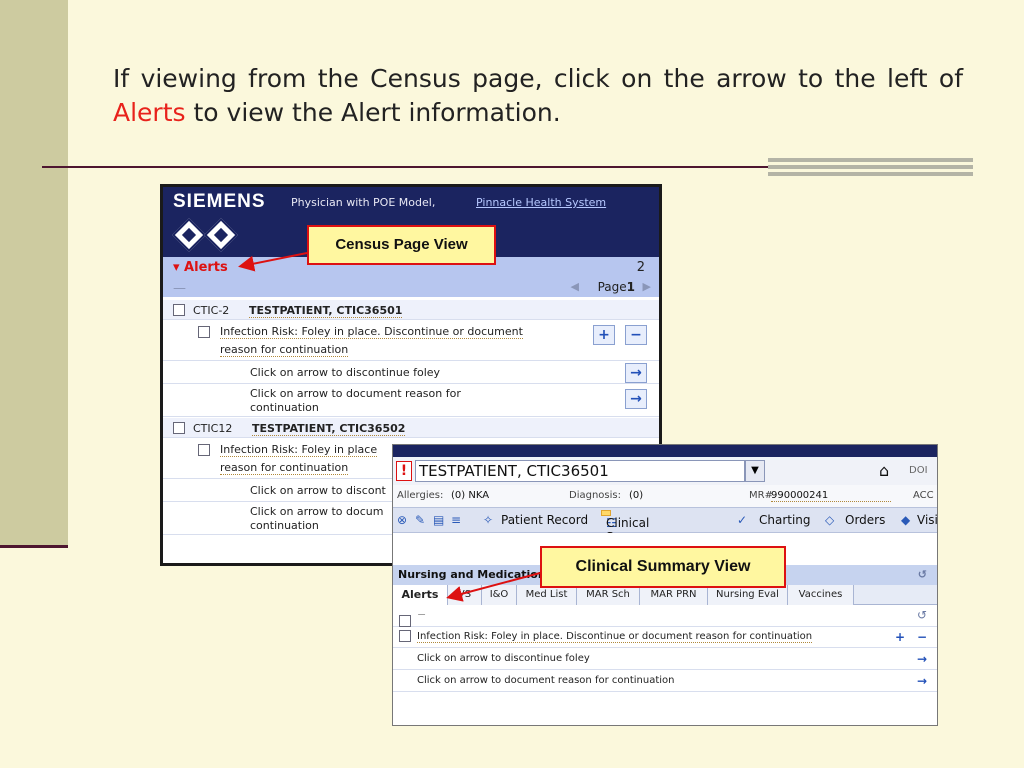 This screenshot has height=768, width=1024. Describe the element at coordinates (326, 311) in the screenshot. I see `patient-name: TESTPATIENT, CTIC36501` at that location.